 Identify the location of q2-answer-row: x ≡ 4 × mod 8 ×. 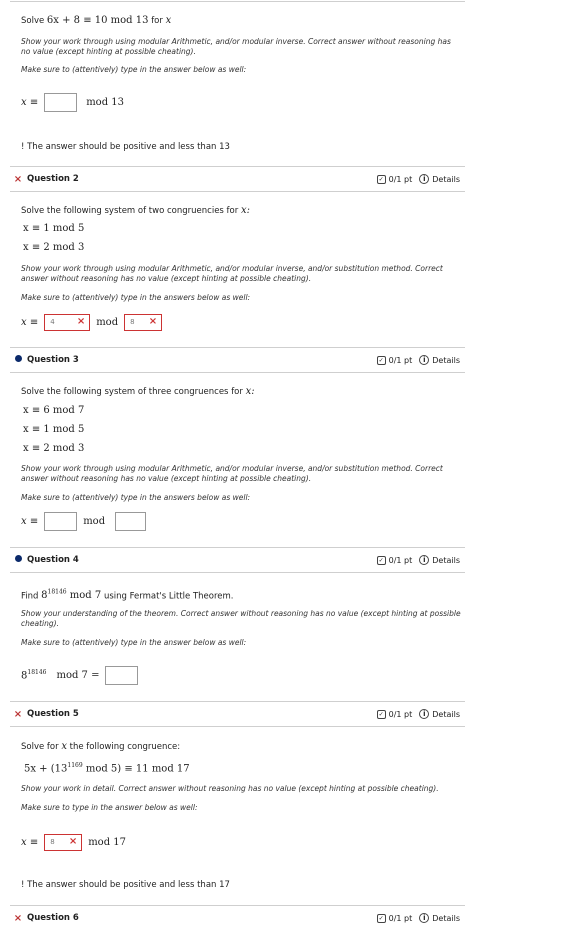
(92, 322).